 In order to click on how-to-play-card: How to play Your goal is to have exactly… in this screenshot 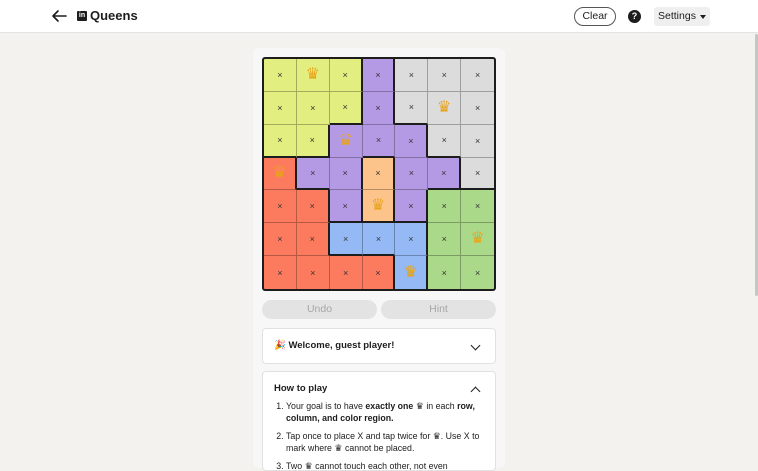, I will do `click(379, 421)`.